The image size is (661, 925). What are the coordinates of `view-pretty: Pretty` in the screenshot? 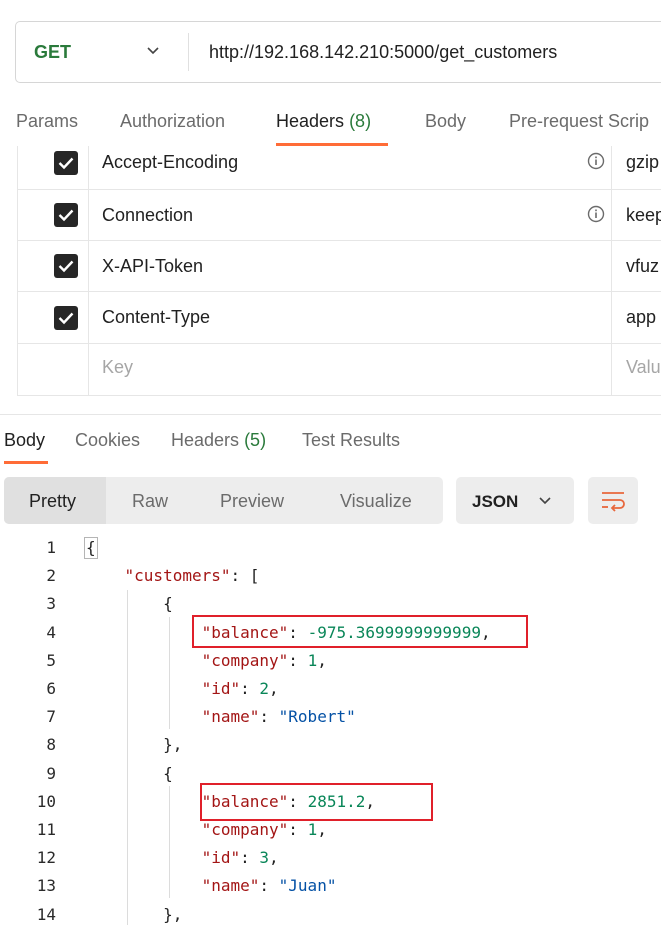 It's located at (52, 501).